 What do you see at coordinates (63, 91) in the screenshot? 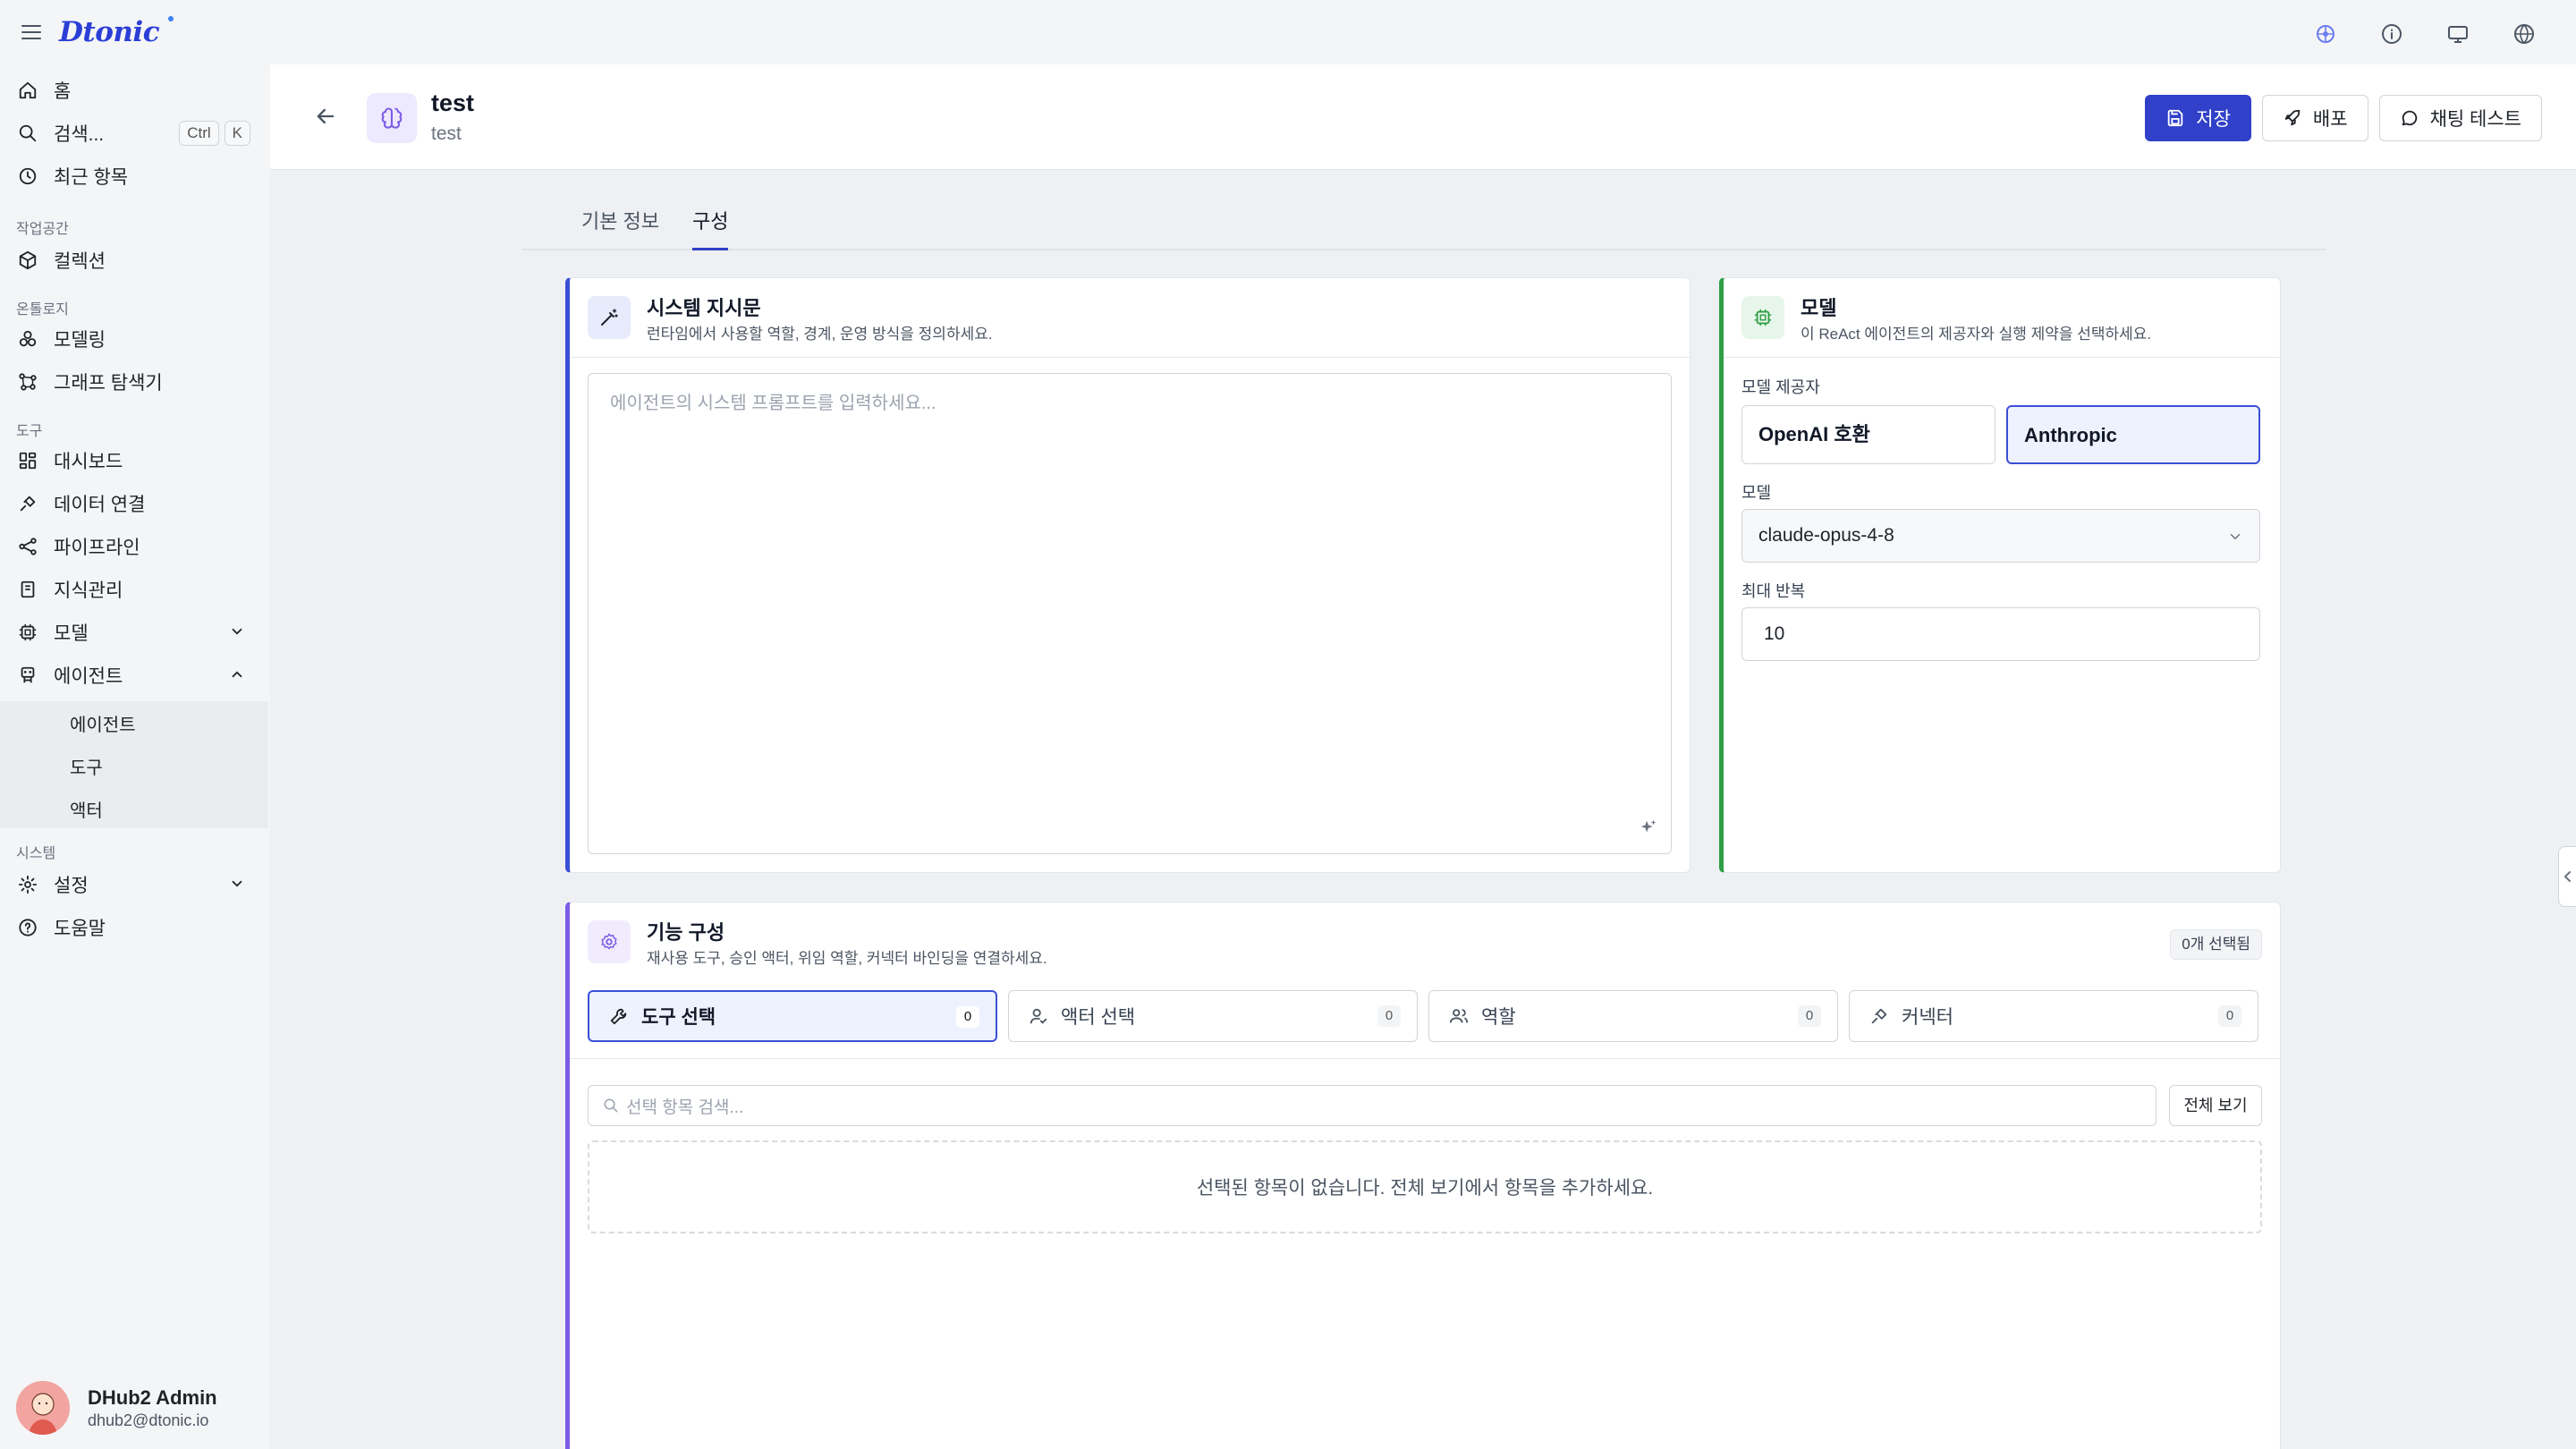
I see `sidebar-item-label: 홈` at bounding box center [63, 91].